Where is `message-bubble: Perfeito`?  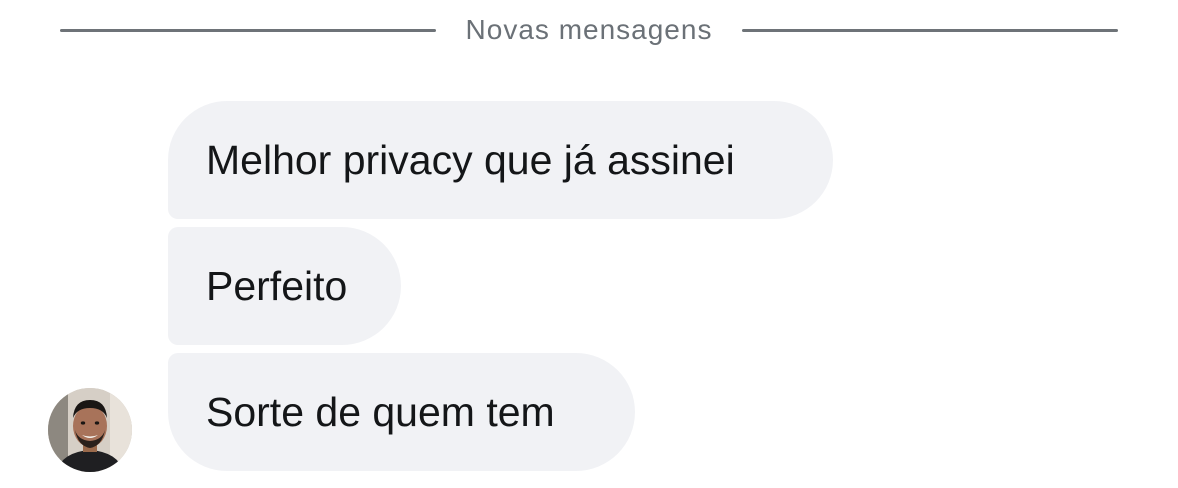 message-bubble: Perfeito is located at coordinates (284, 286).